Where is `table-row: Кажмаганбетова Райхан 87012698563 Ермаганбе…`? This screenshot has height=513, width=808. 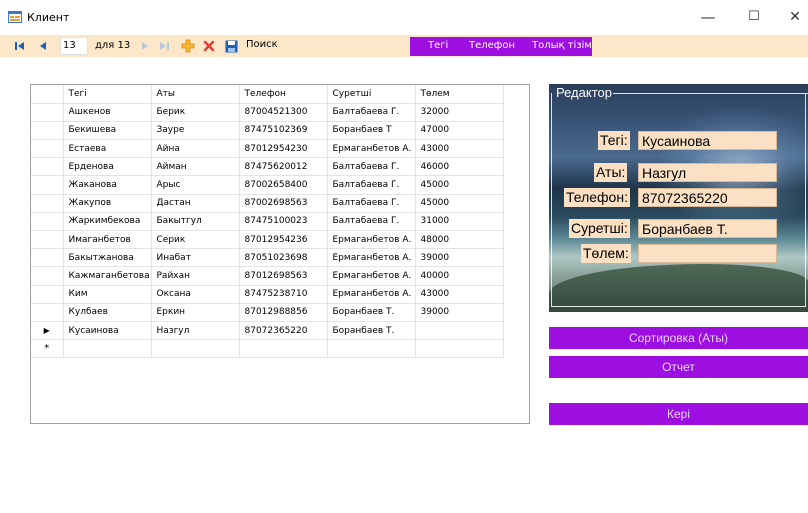
table-row: Кажмаганбетова Райхан 87012698563 Ермаганбе… is located at coordinates (267, 276).